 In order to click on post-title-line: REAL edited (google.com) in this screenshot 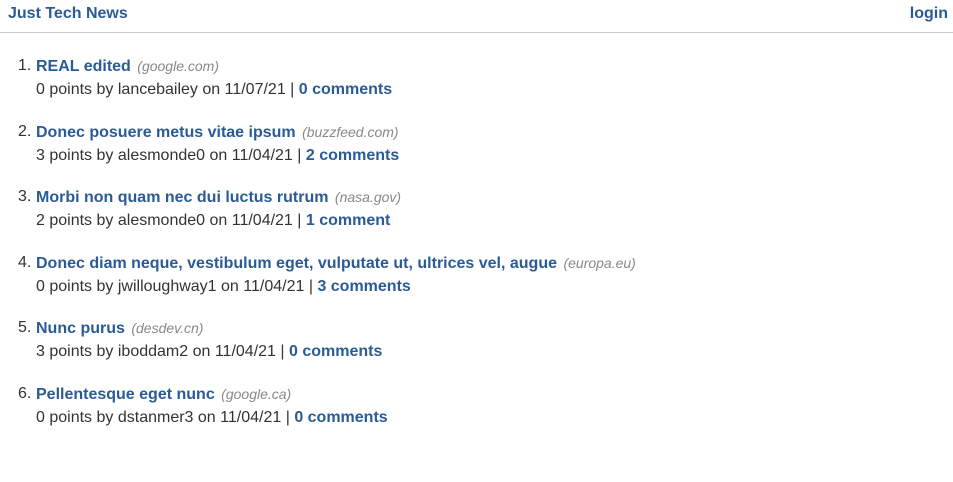, I will do `click(127, 66)`.